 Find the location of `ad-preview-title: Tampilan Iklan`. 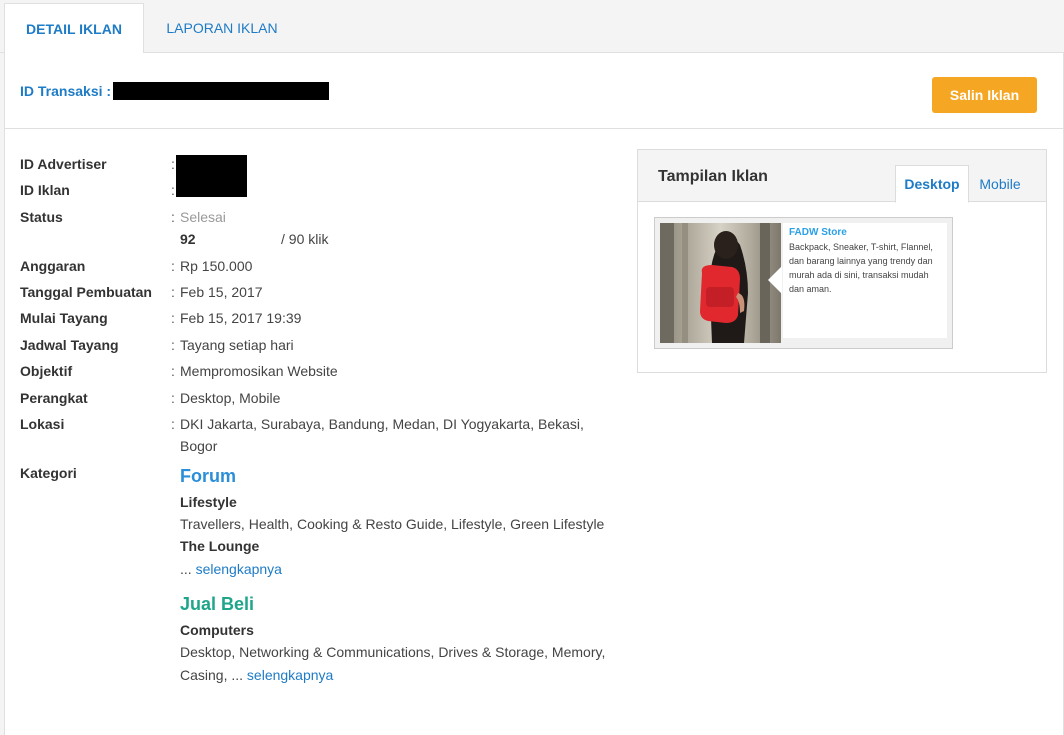

ad-preview-title: Tampilan Iklan is located at coordinates (713, 176).